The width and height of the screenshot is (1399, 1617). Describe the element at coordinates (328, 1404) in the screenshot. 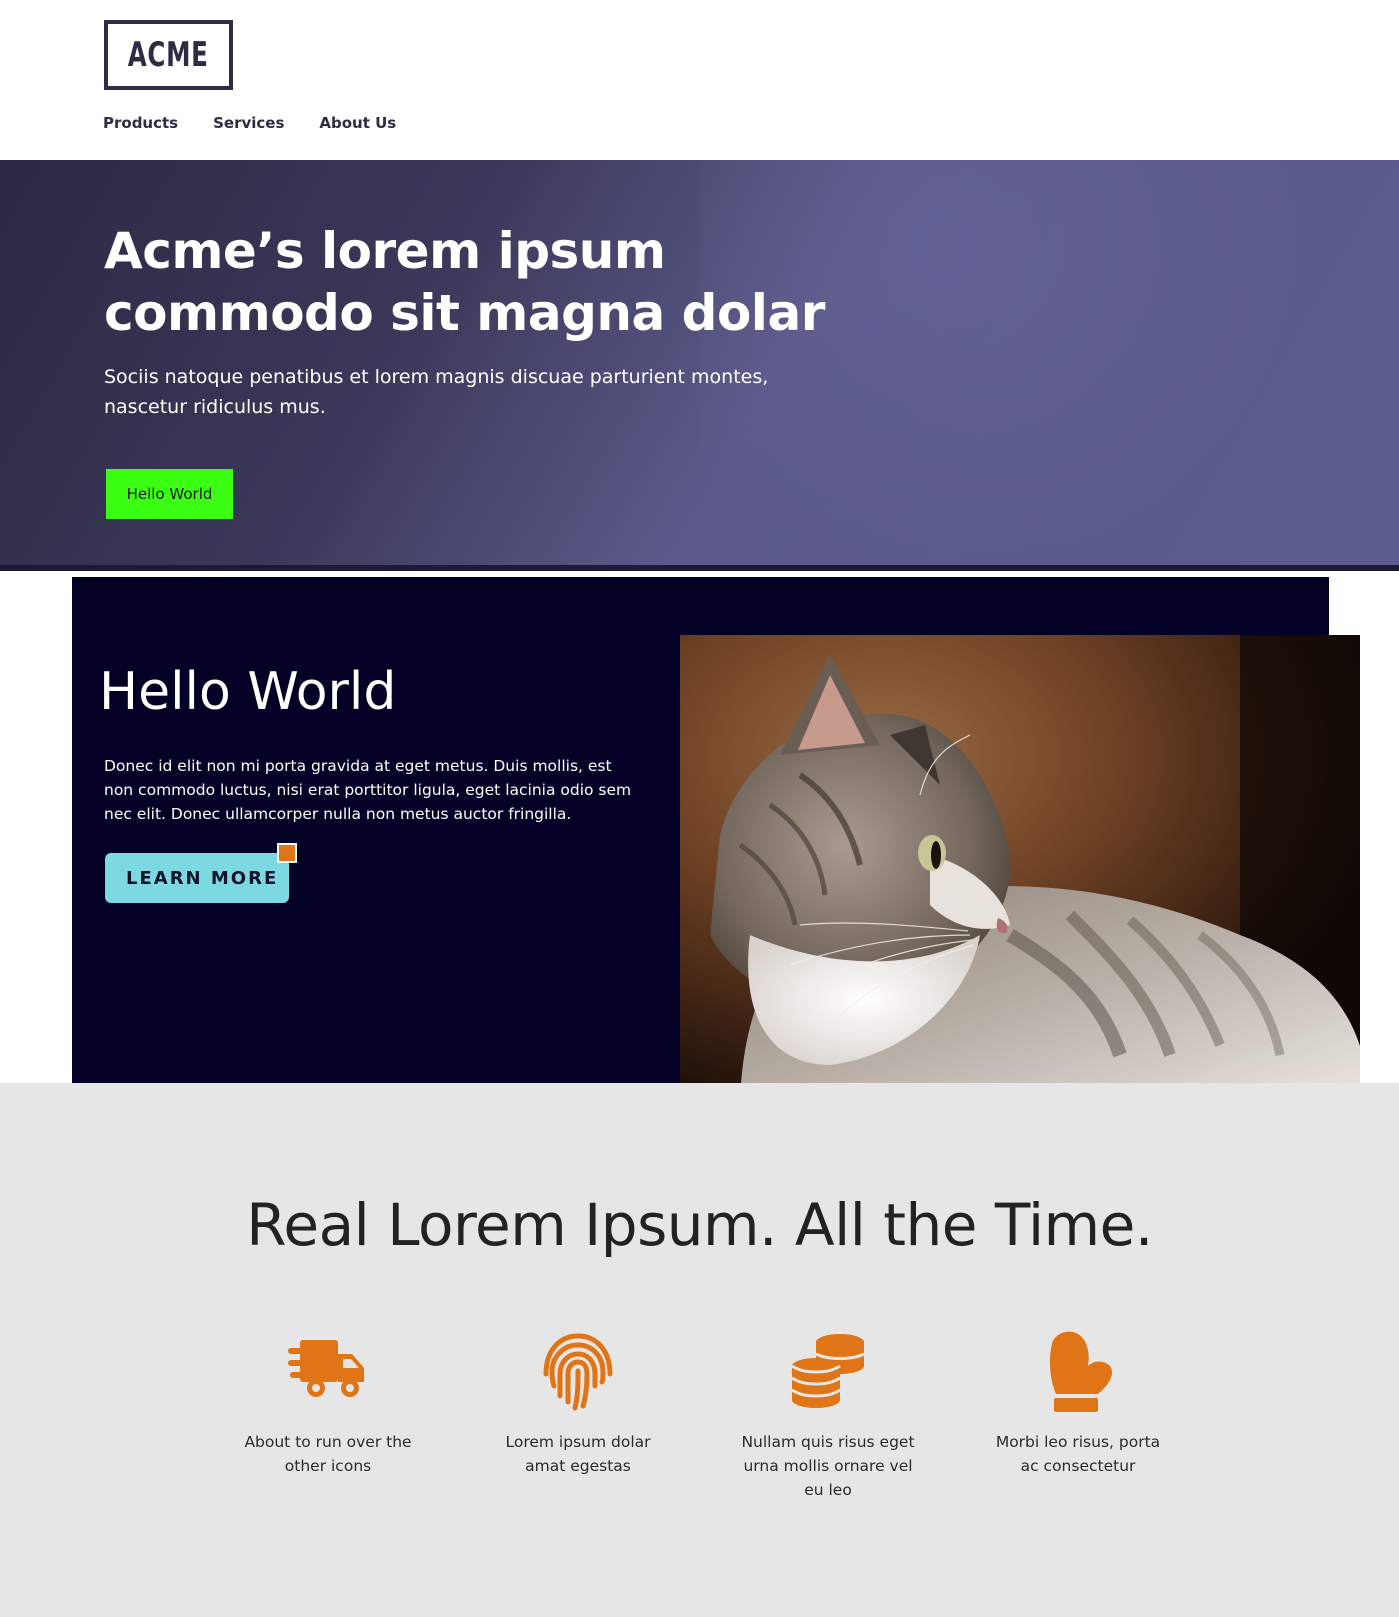

I see `benefit-item: About to run over the other icons` at that location.